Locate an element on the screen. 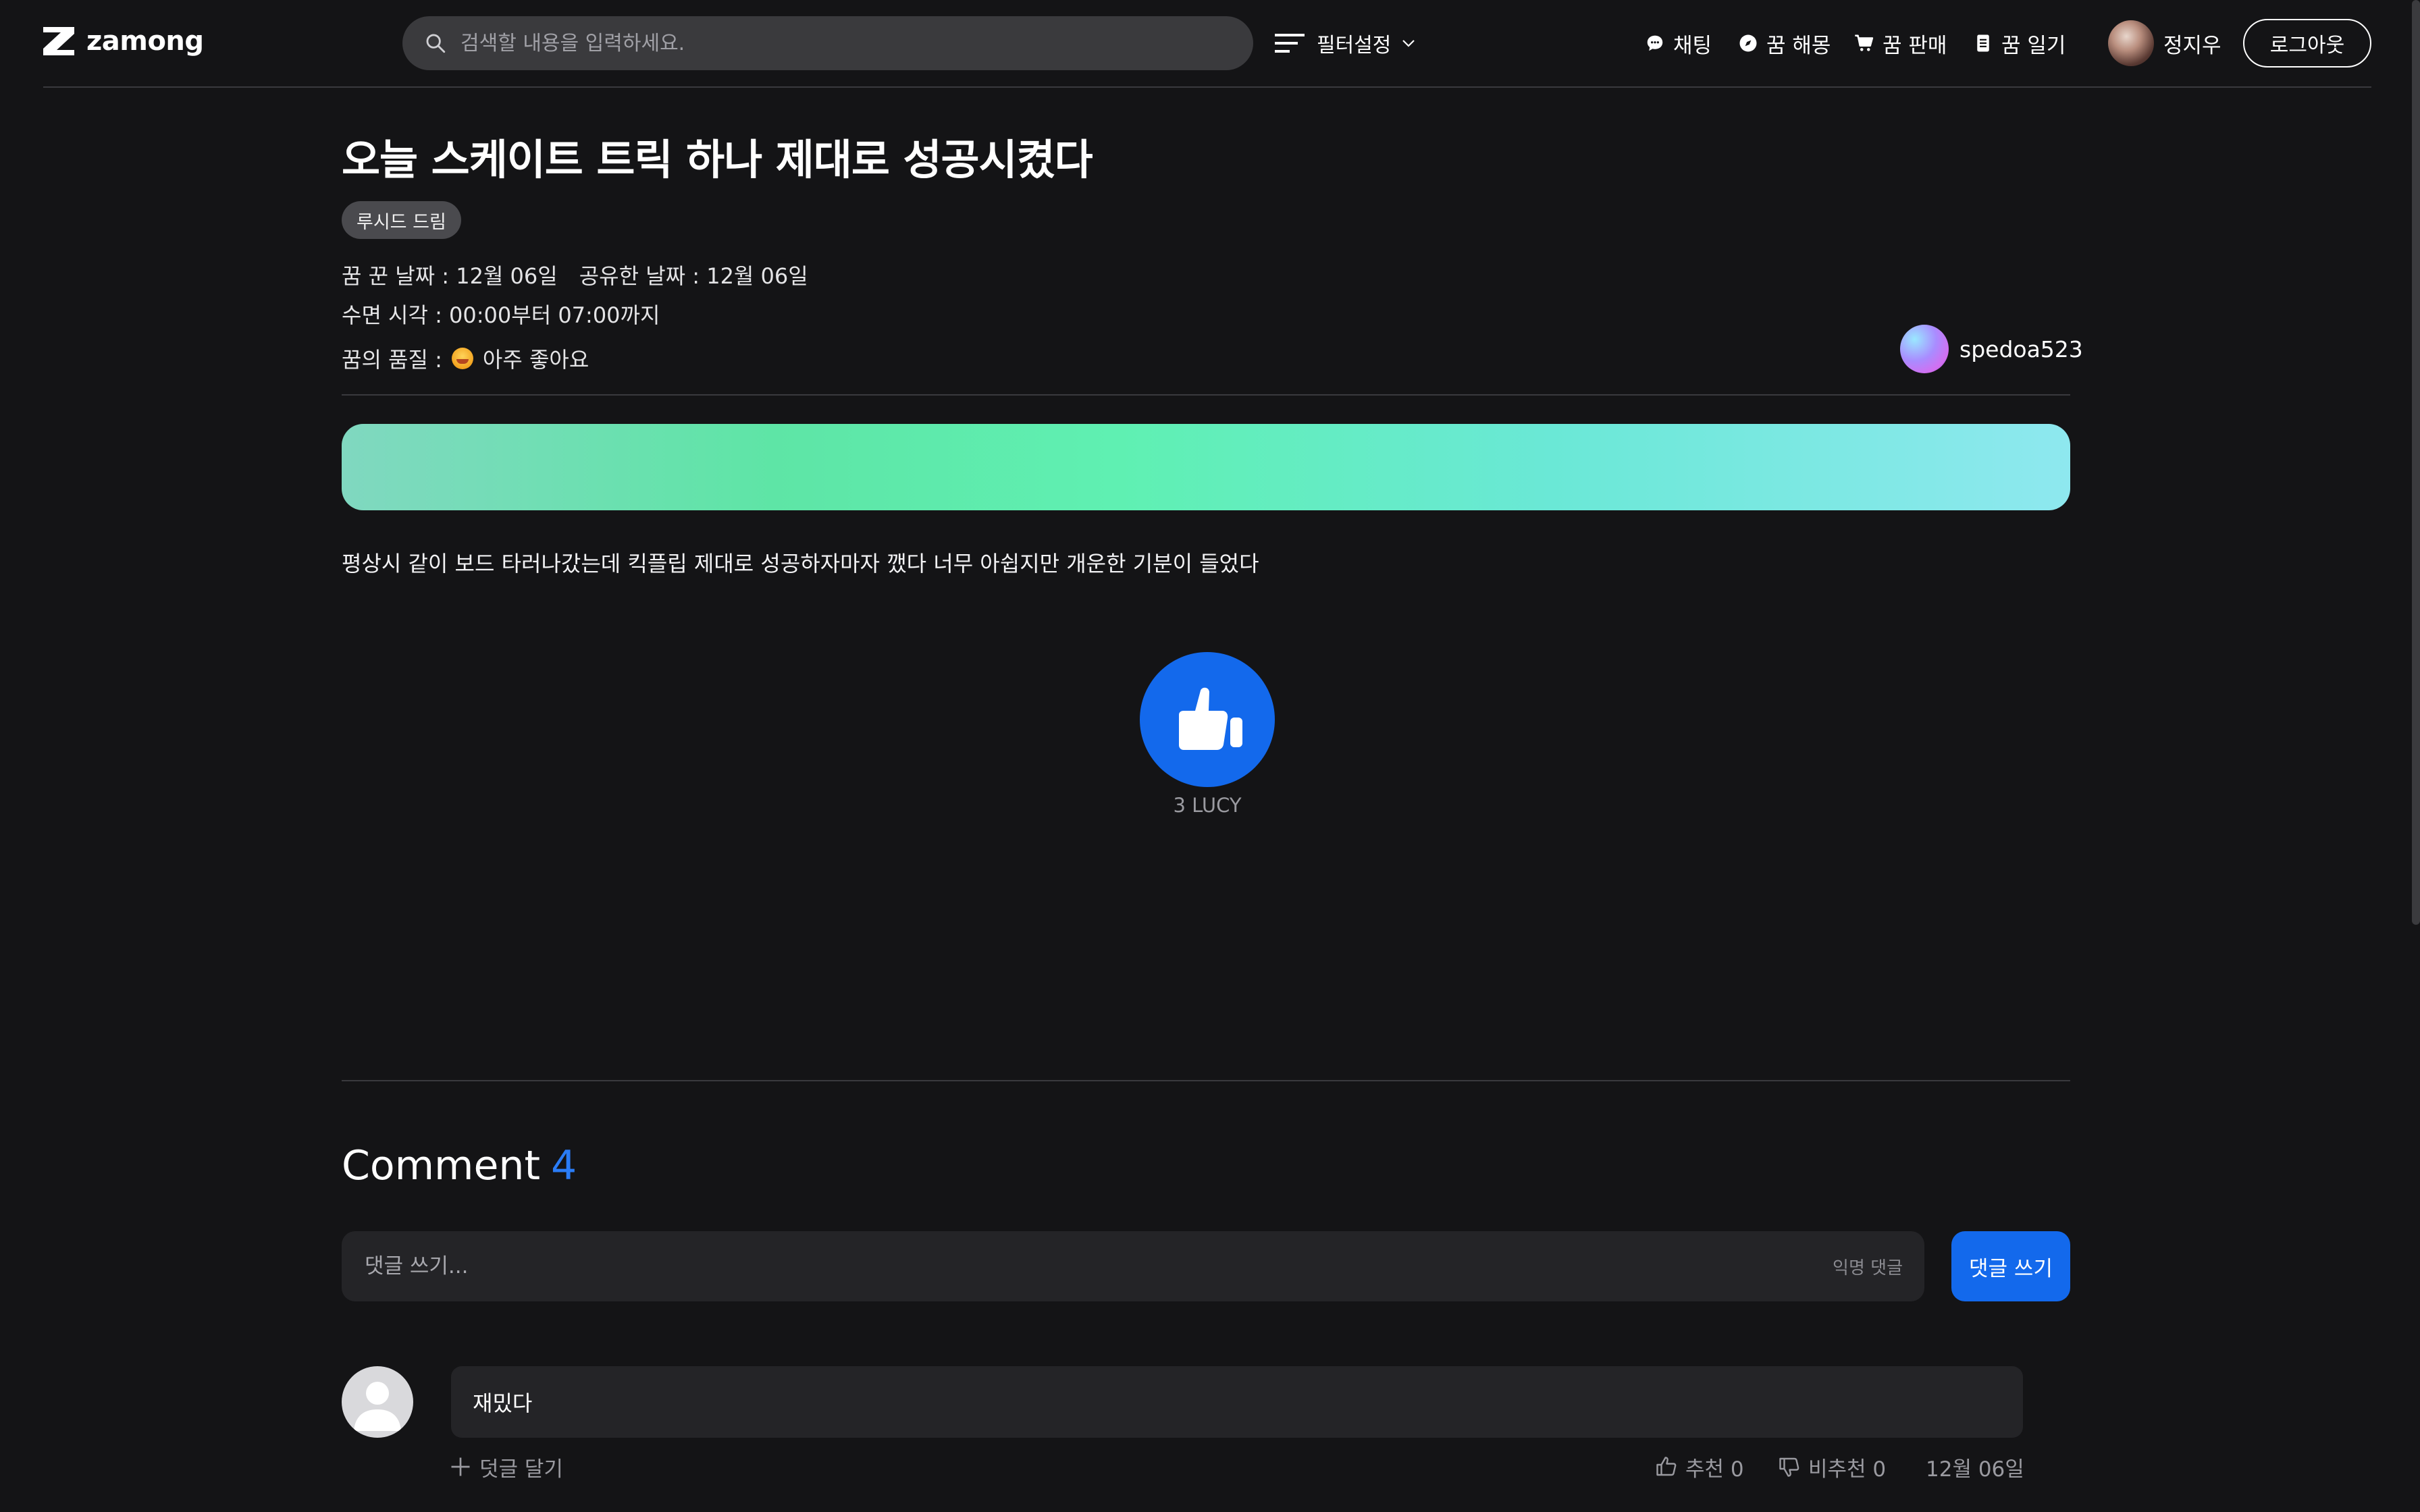 The height and width of the screenshot is (1512, 2420). like-button is located at coordinates (1207, 719).